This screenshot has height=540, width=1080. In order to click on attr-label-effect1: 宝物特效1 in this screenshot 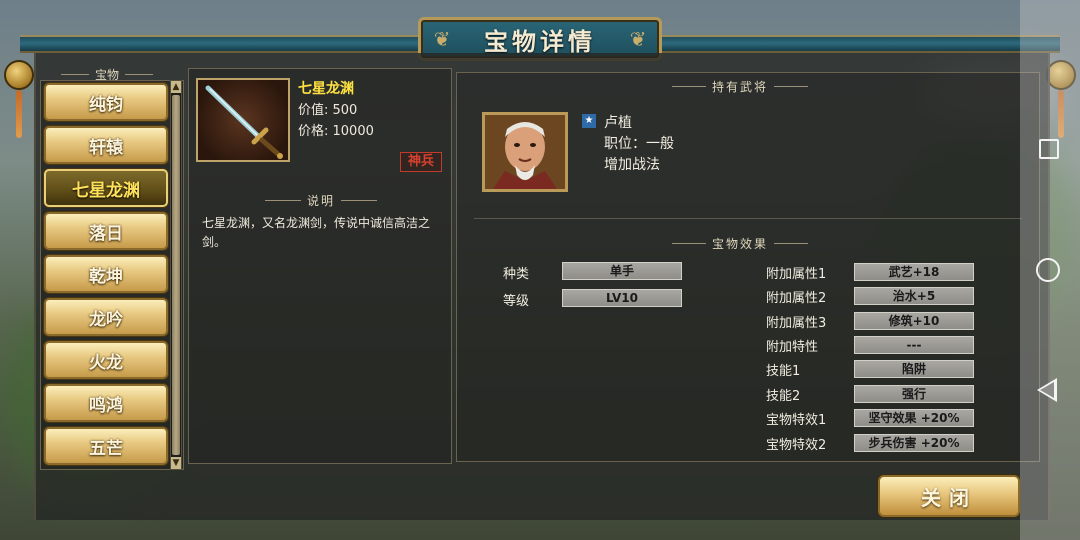, I will do `click(796, 420)`.